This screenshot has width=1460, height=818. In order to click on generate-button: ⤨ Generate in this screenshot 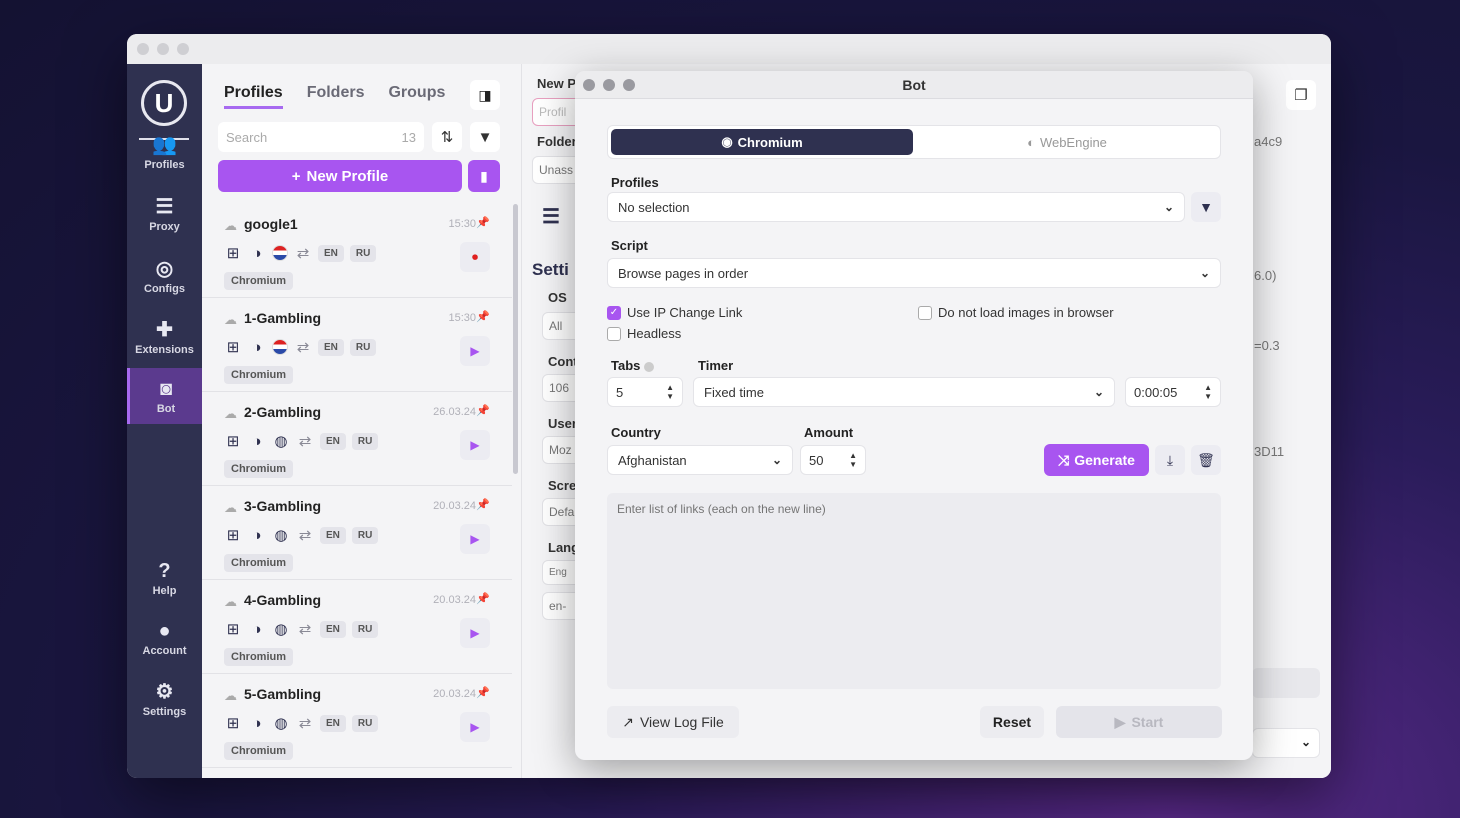, I will do `click(1096, 460)`.